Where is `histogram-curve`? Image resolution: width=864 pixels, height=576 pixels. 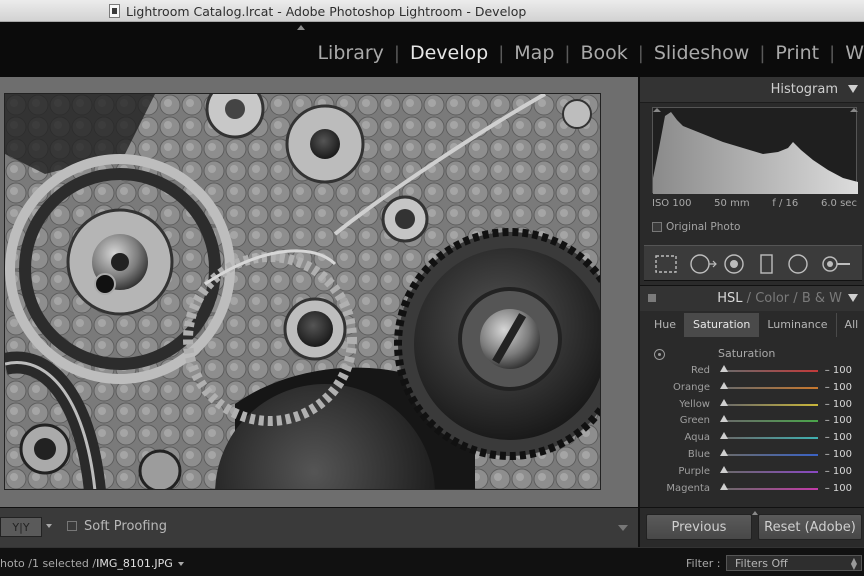 histogram-curve is located at coordinates (755, 151).